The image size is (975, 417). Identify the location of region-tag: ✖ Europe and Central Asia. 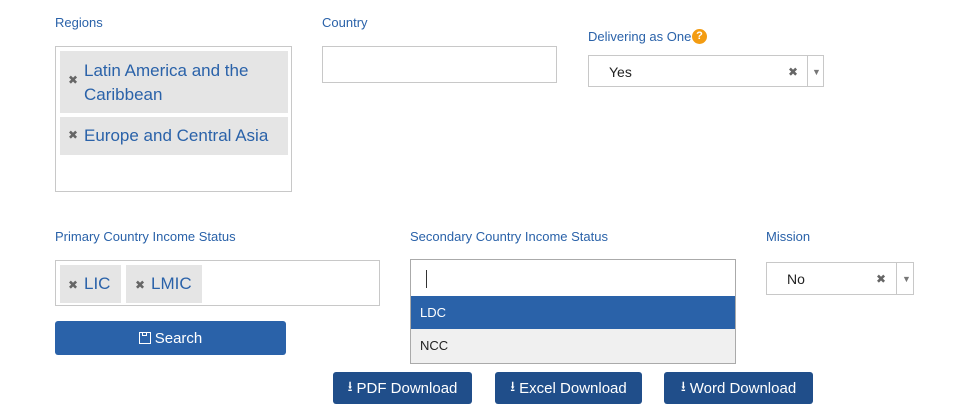
(174, 136).